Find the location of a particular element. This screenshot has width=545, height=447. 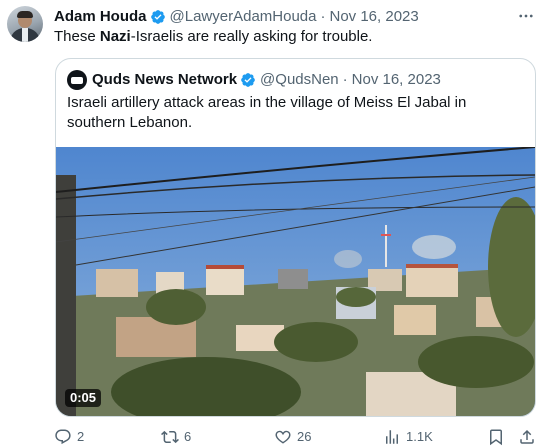

action-bar: 2 6 26 1.1K is located at coordinates (296, 437).